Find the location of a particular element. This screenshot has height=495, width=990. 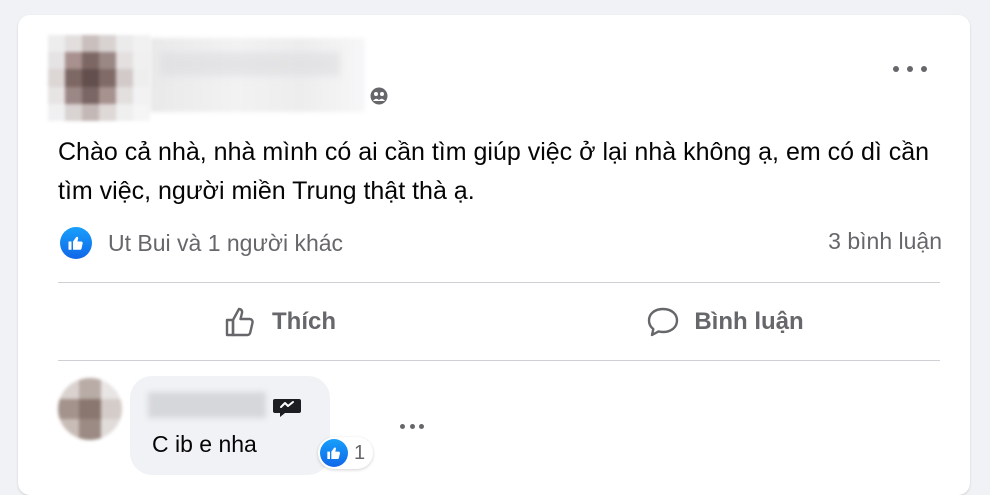

author-avatar is located at coordinates (99, 78).